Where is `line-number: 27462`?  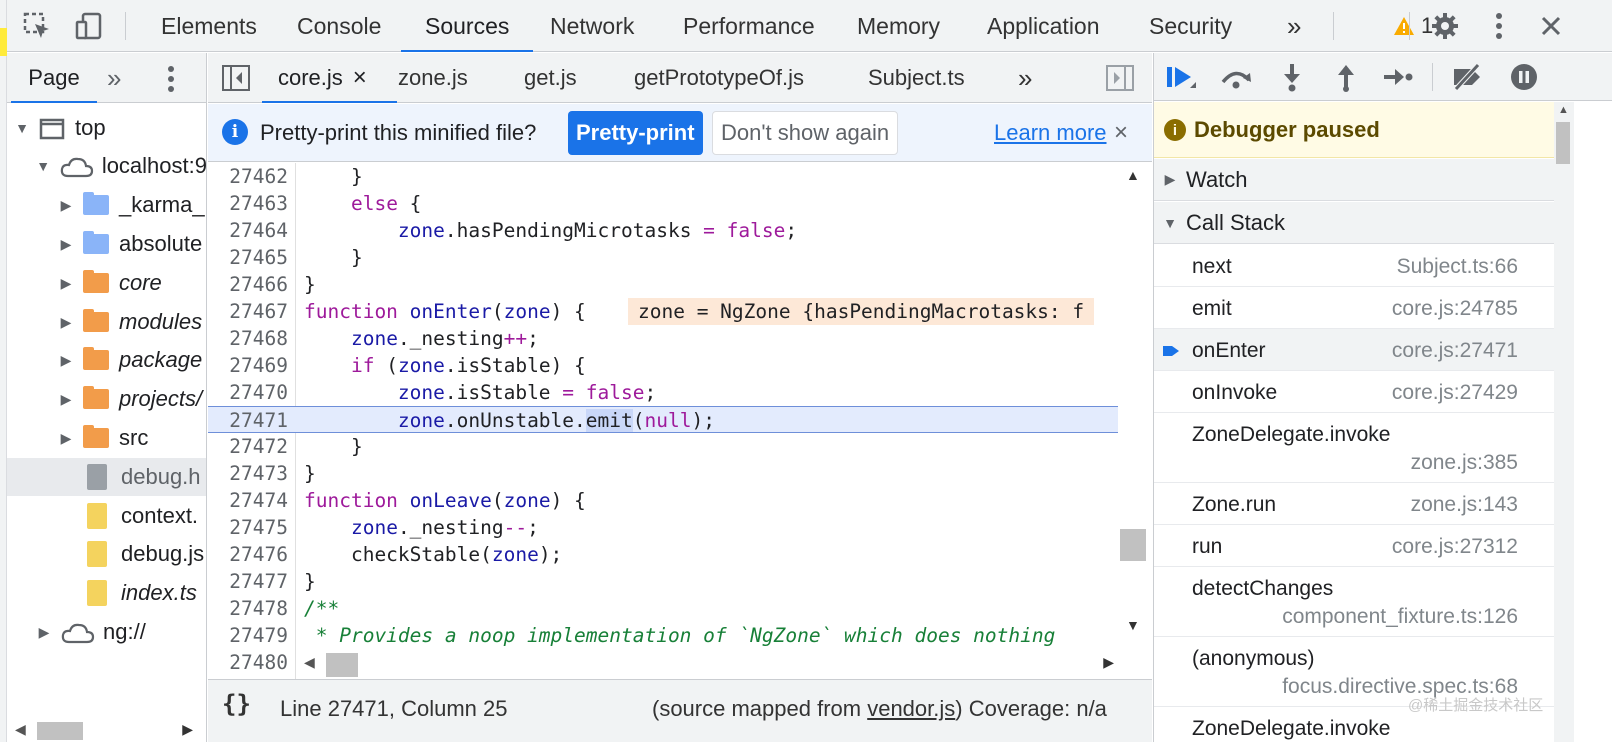
line-number: 27462 is located at coordinates (248, 176).